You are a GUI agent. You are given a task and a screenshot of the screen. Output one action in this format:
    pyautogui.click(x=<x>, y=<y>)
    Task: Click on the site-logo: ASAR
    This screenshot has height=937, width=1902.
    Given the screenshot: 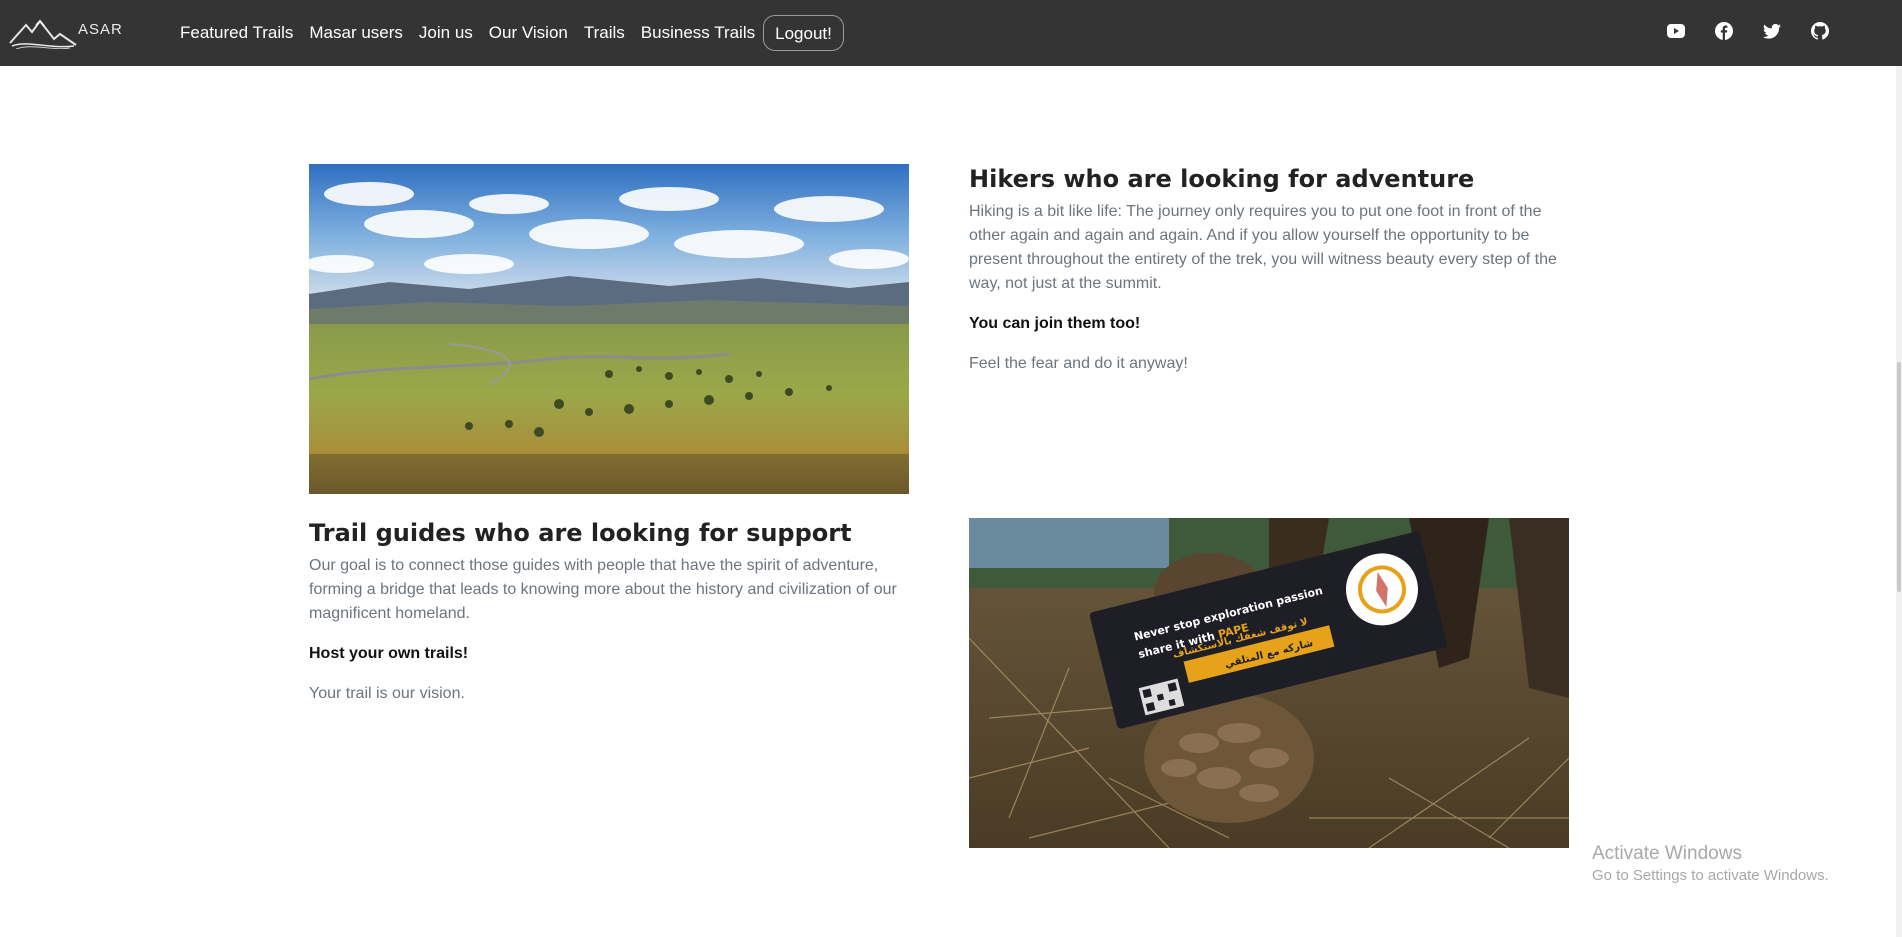 What is the action you would take?
    pyautogui.click(x=65, y=32)
    